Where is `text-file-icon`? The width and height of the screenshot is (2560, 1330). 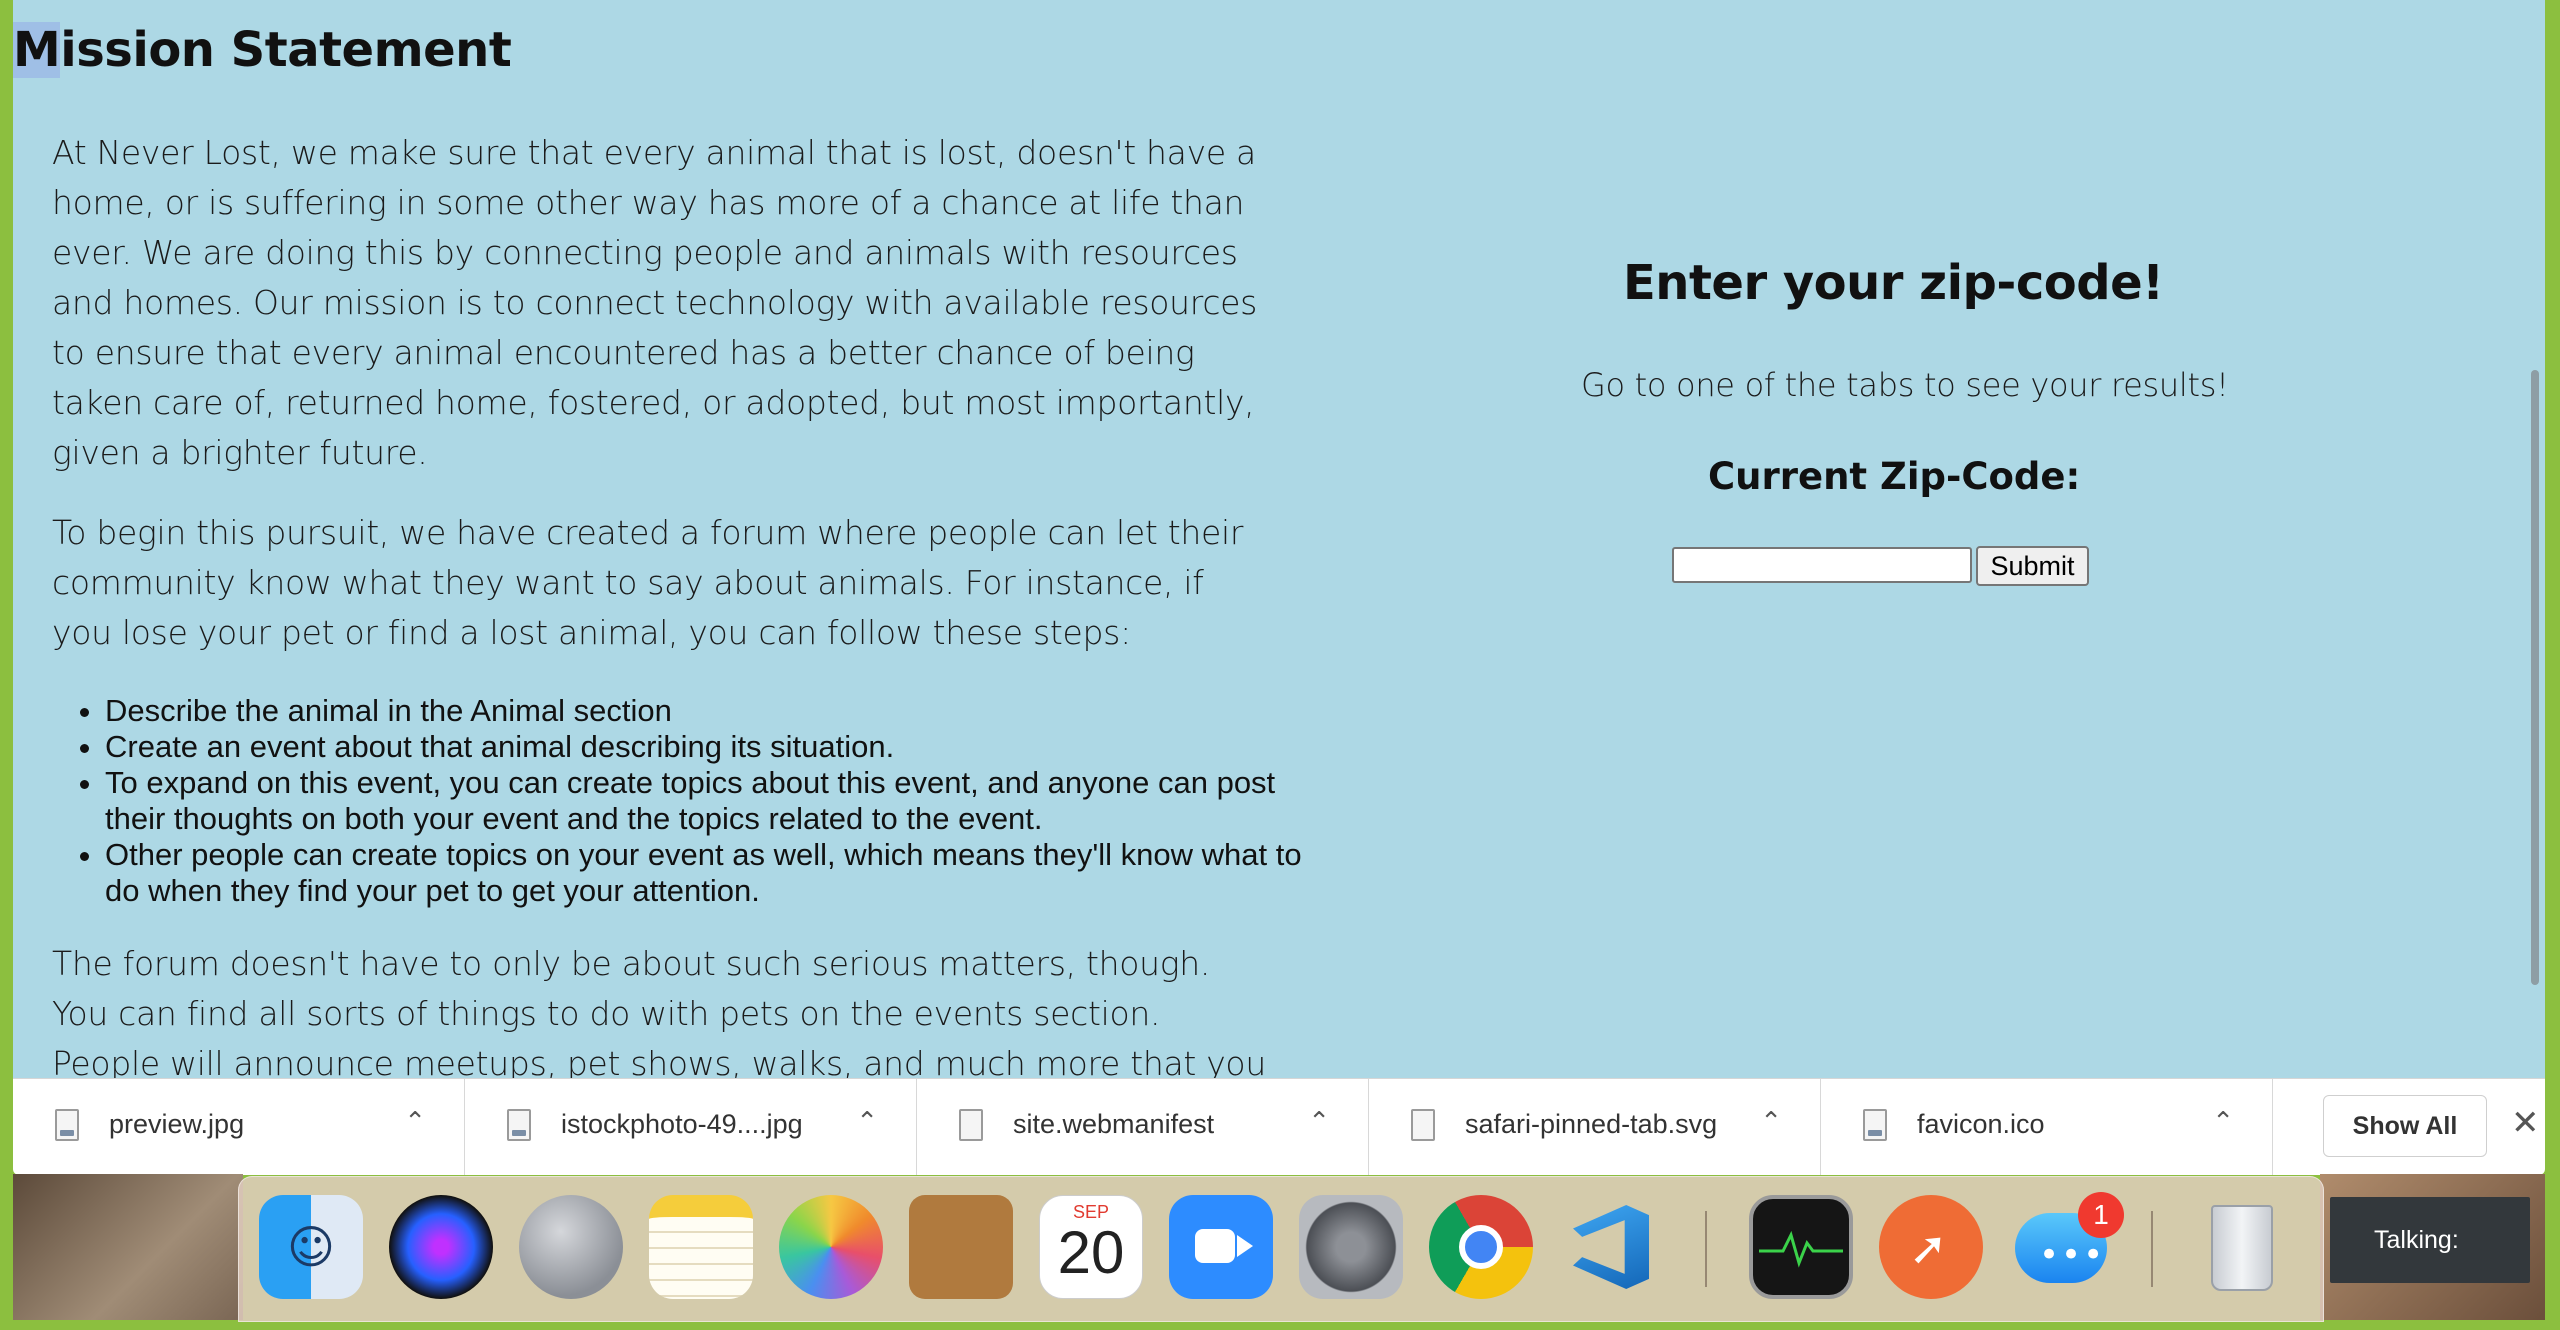
text-file-icon is located at coordinates (1423, 1125).